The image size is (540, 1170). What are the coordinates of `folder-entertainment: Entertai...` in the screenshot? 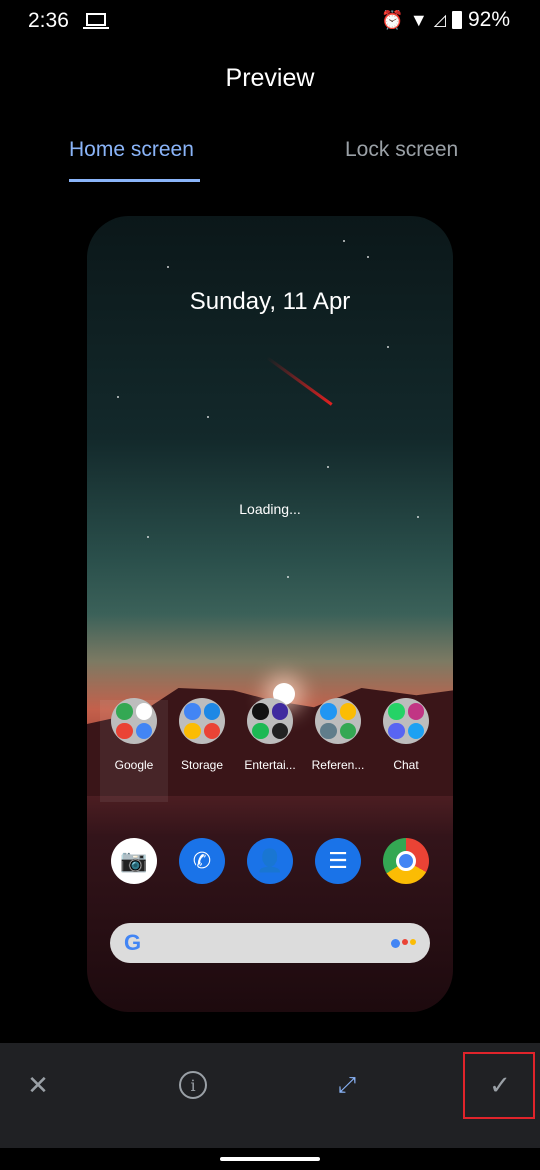 It's located at (270, 735).